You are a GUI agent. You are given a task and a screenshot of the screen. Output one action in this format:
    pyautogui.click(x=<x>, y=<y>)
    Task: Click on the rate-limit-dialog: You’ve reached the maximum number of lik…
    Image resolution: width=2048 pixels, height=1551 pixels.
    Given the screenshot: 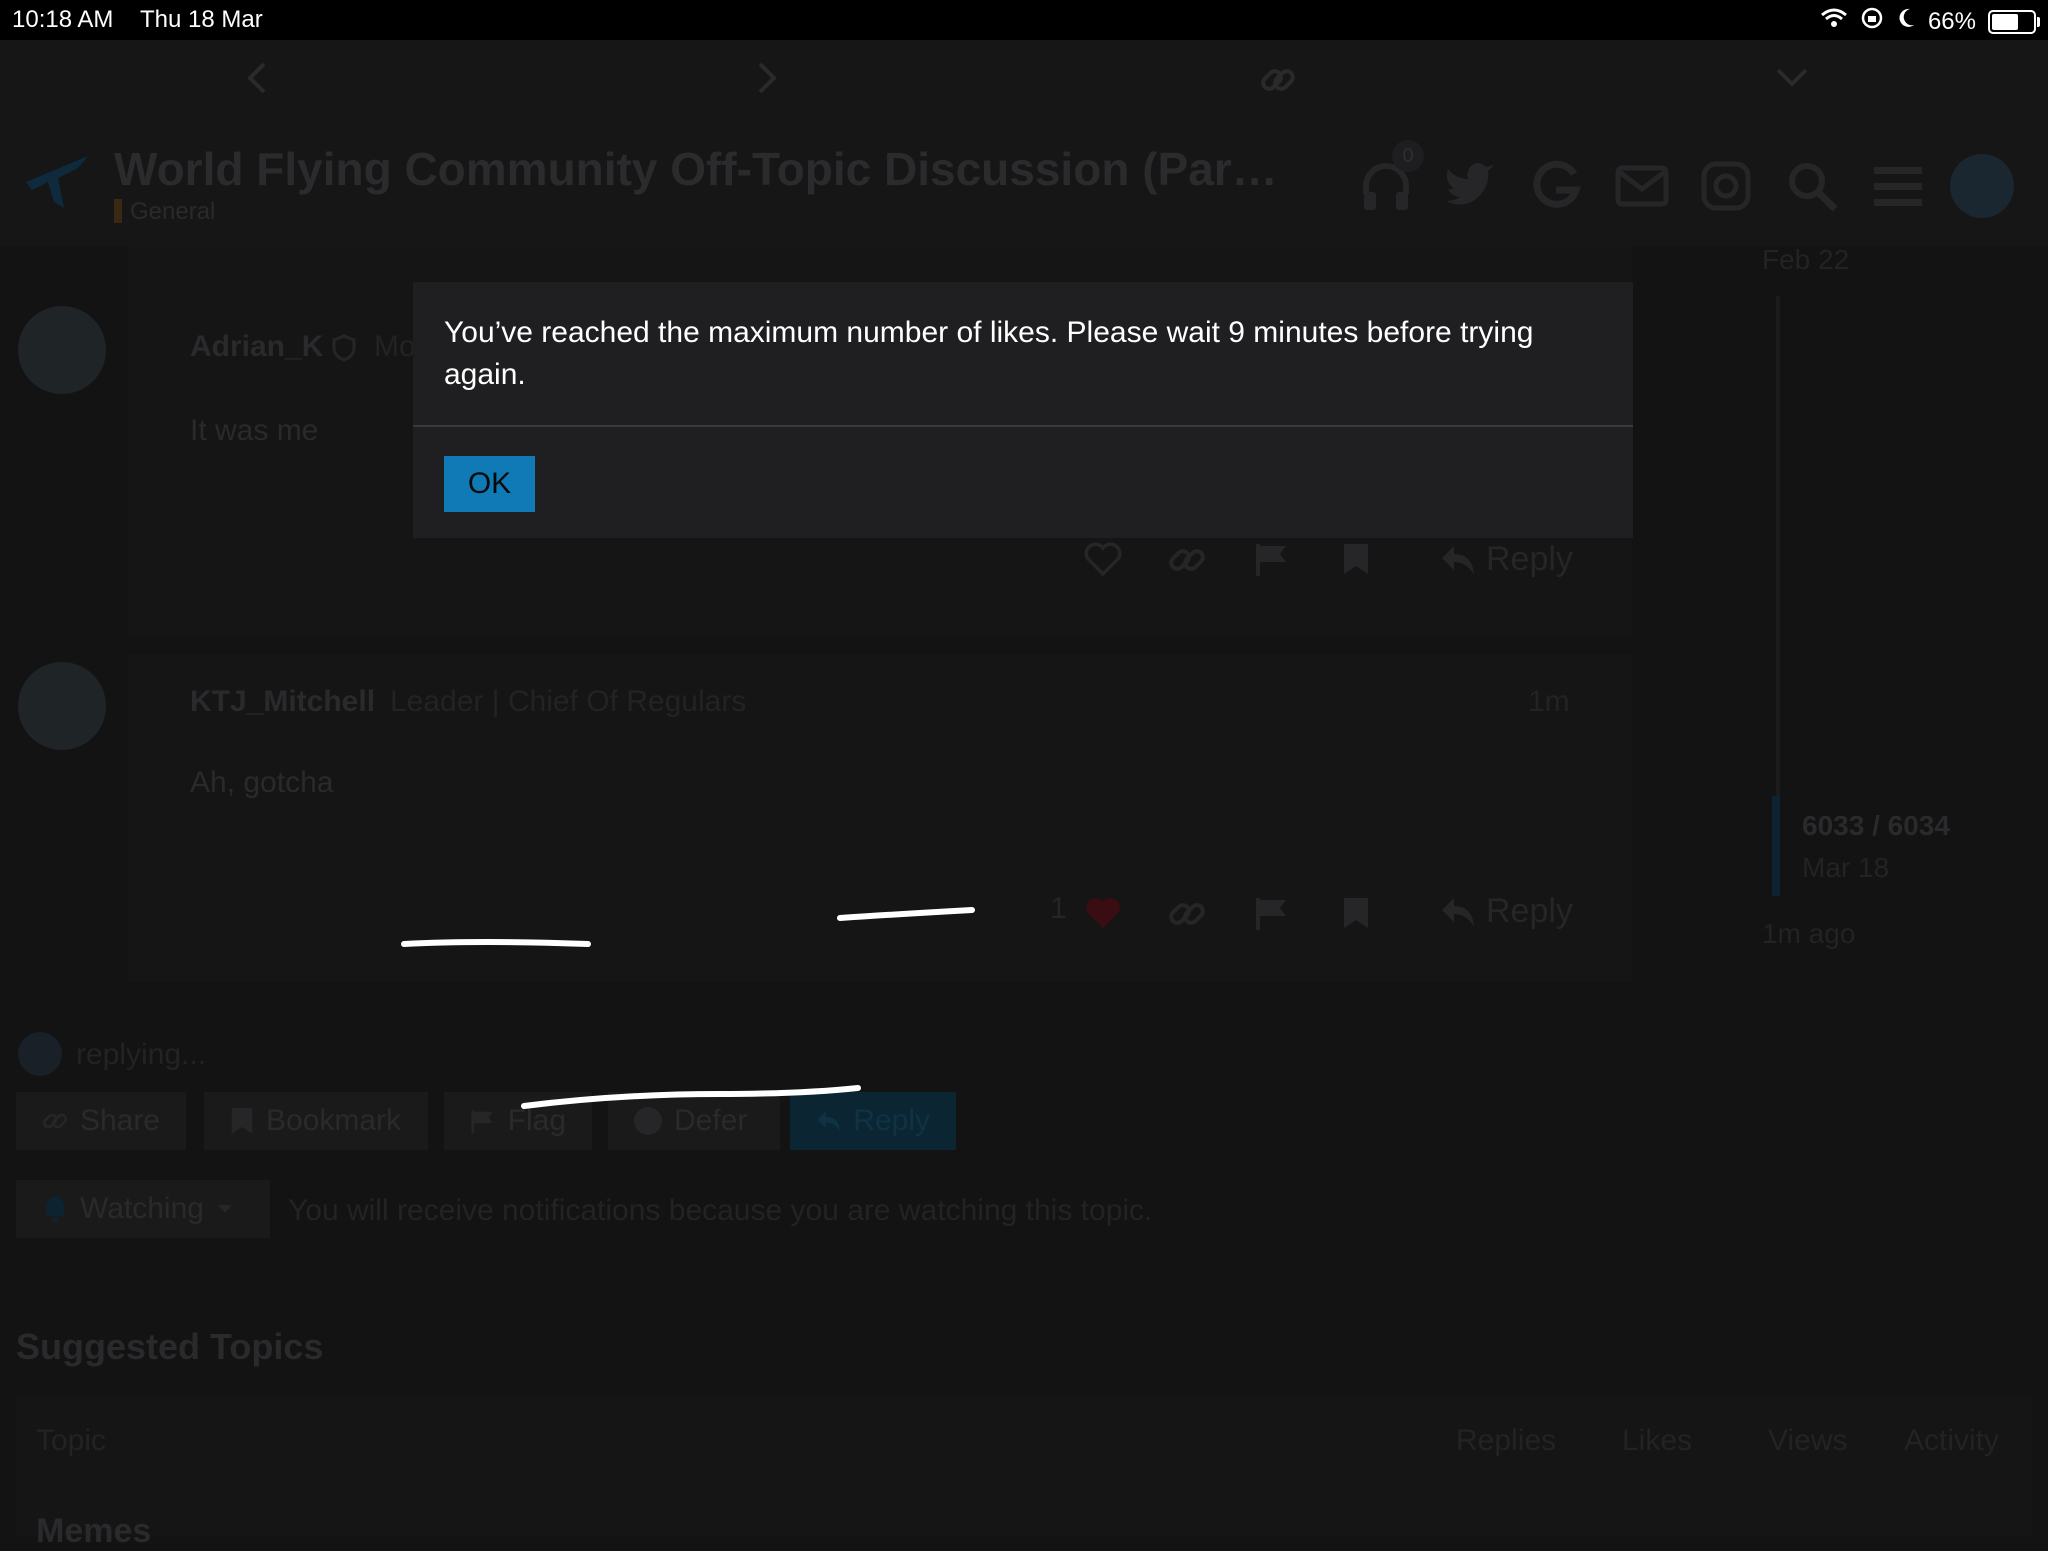 What is the action you would take?
    pyautogui.click(x=1023, y=410)
    